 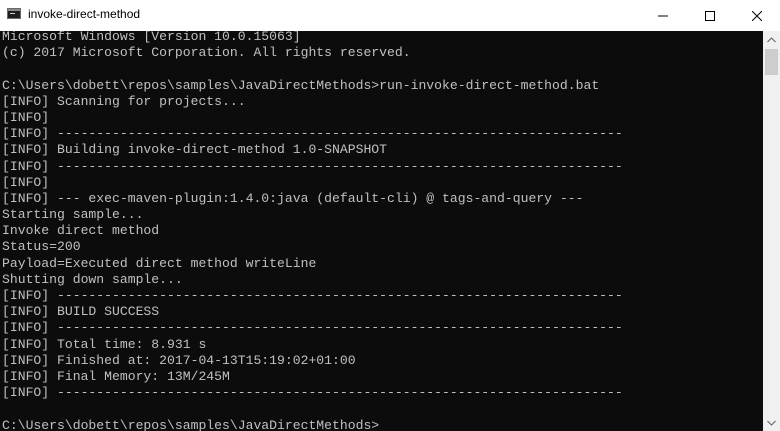 I want to click on console-icon, so click(x=14, y=13).